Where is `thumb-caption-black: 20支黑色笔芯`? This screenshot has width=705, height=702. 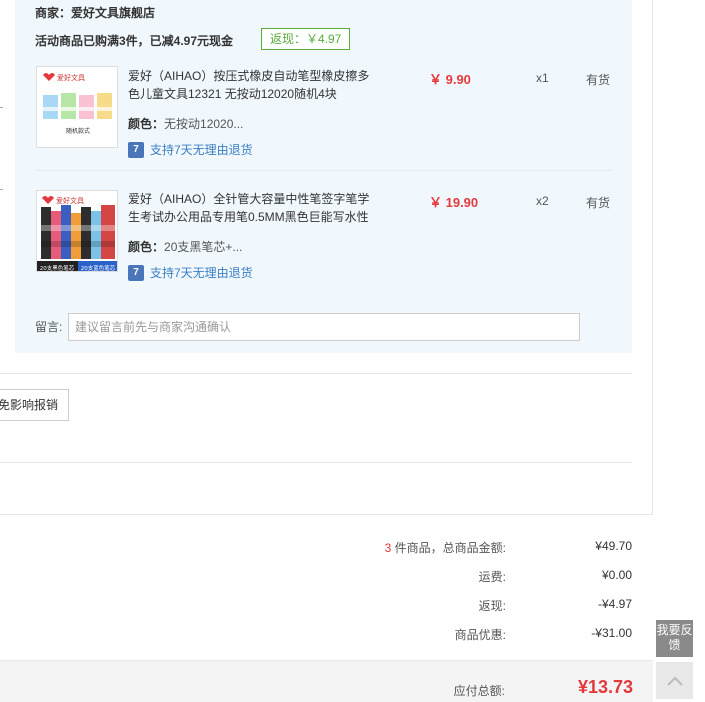
thumb-caption-black: 20支黑色笔芯 is located at coordinates (57, 268).